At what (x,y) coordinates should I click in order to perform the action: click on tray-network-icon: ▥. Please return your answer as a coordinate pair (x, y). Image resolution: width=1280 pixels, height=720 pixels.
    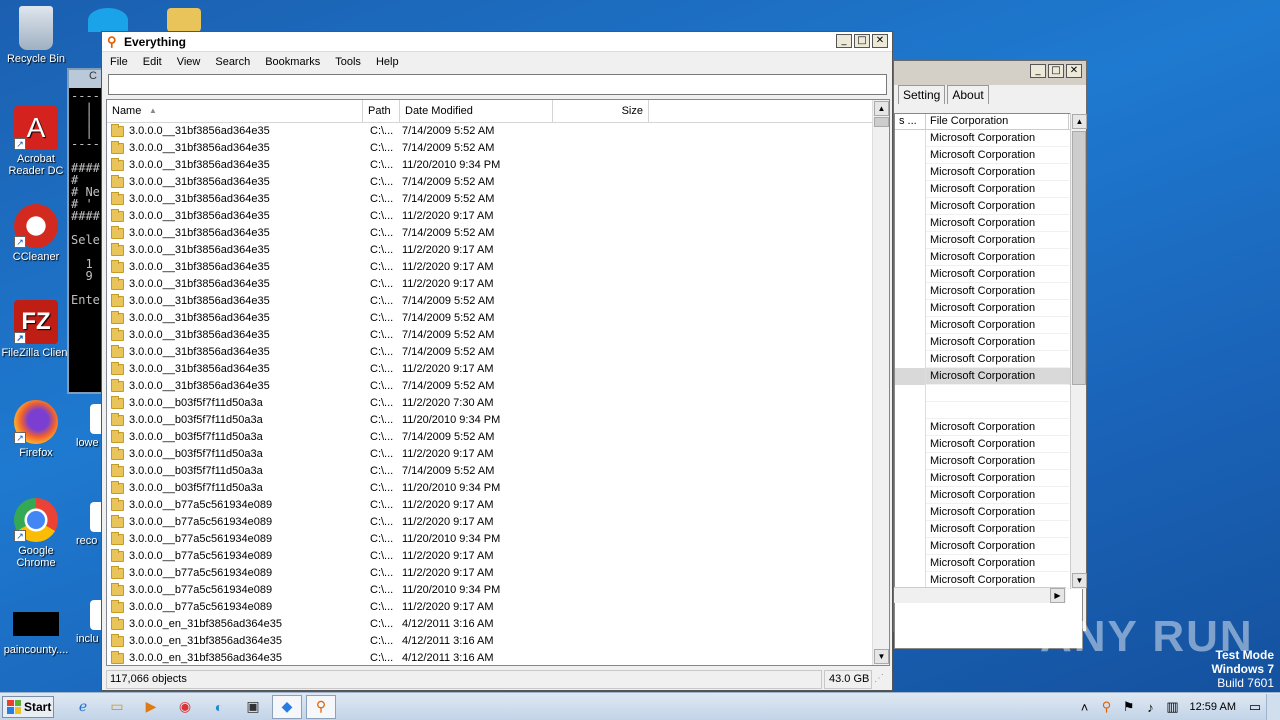
    Looking at the image, I should click on (1173, 707).